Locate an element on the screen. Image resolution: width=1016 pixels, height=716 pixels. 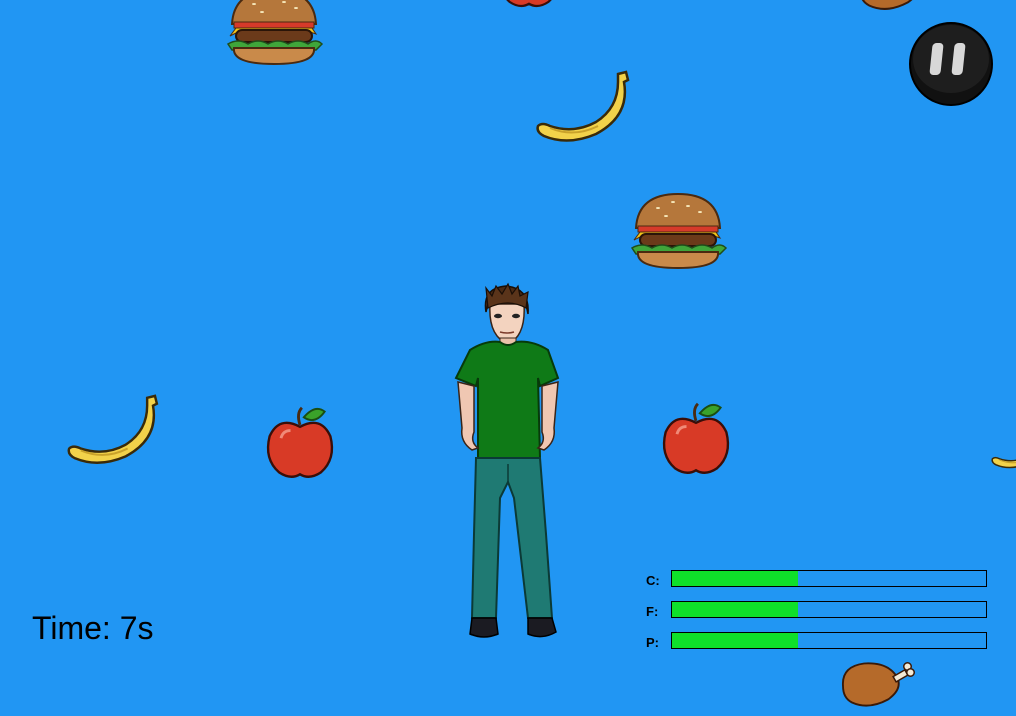
hud-bar-protein: P: is located at coordinates (818, 642).